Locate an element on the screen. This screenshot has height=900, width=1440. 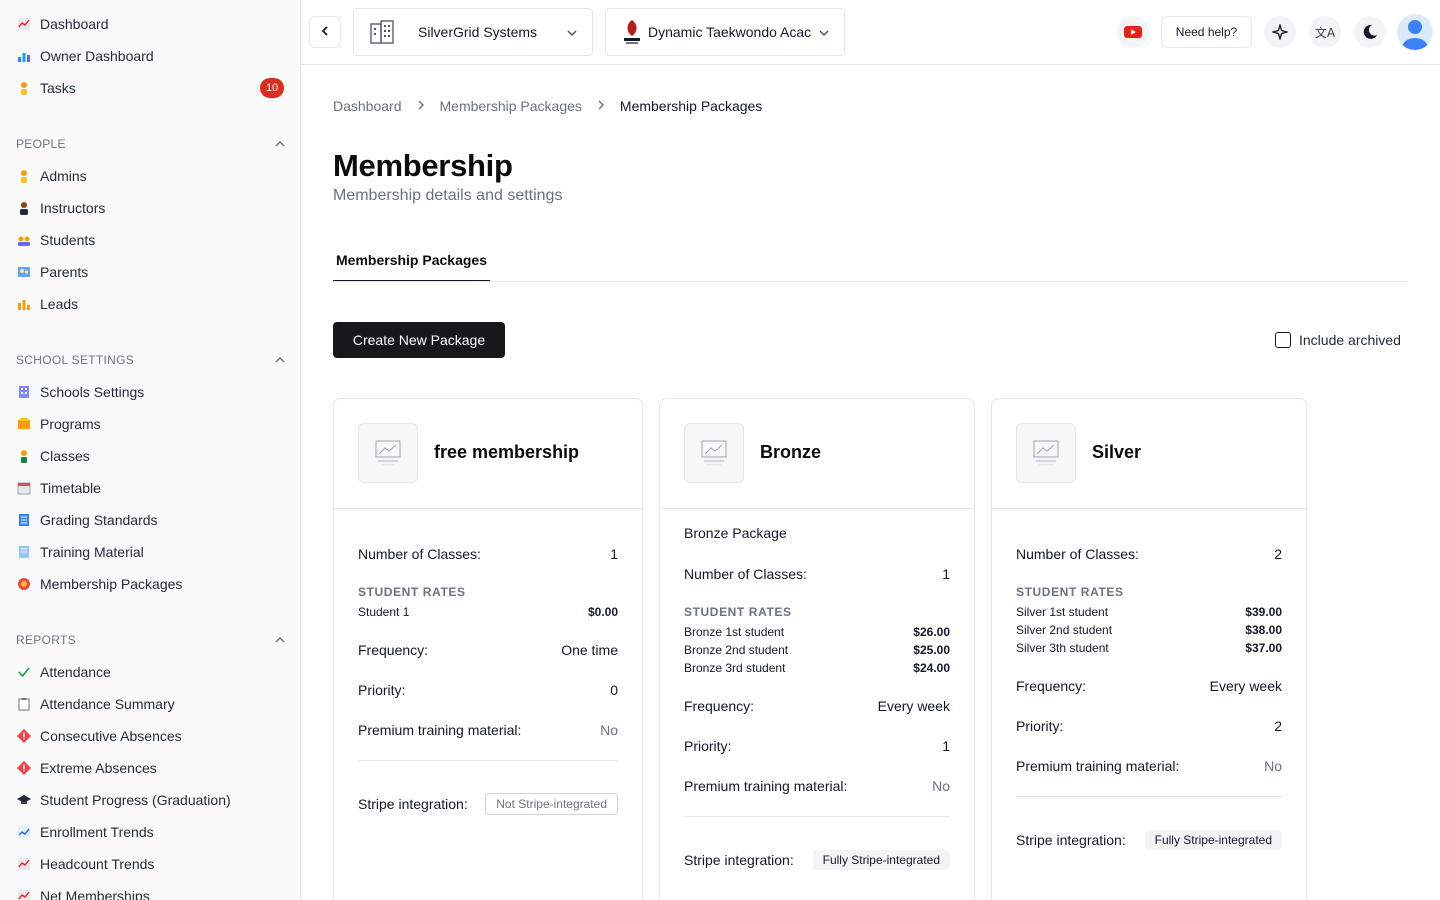
back-button is located at coordinates (325, 32).